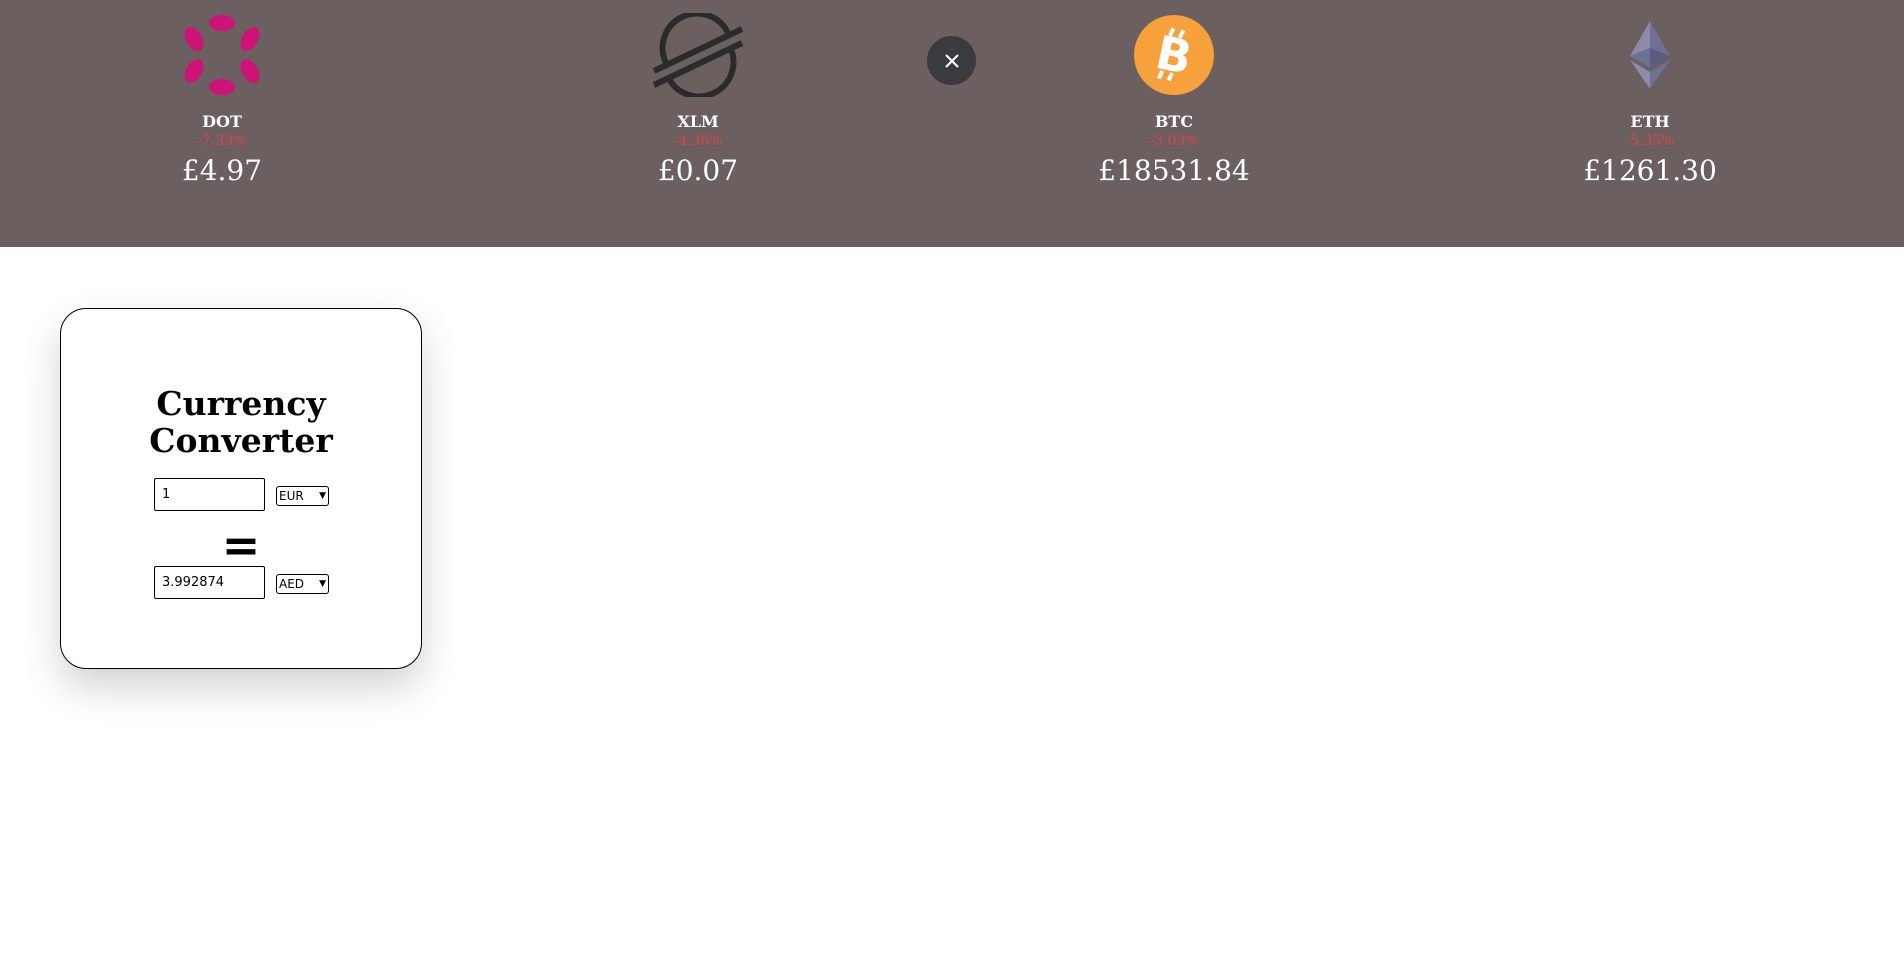  I want to click on to-amount-input, so click(209, 582).